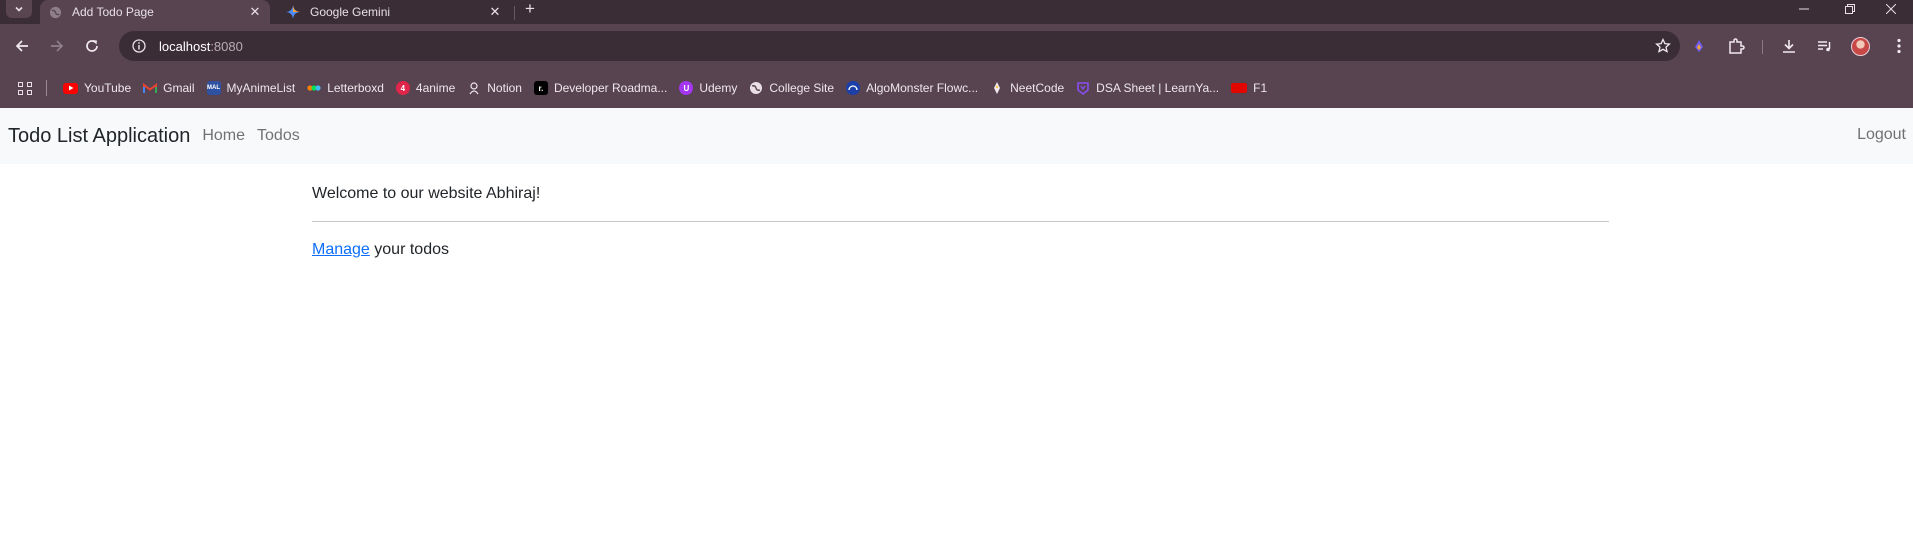 This screenshot has width=1913, height=560. What do you see at coordinates (278, 136) in the screenshot?
I see `nav-todos-link: Todos` at bounding box center [278, 136].